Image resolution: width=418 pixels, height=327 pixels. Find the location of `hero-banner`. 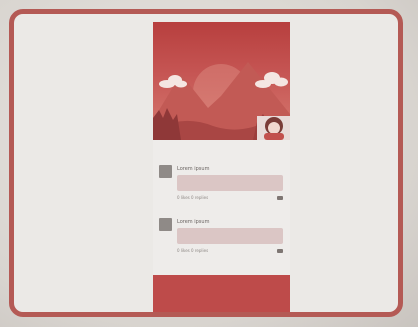

hero-banner is located at coordinates (221, 81).